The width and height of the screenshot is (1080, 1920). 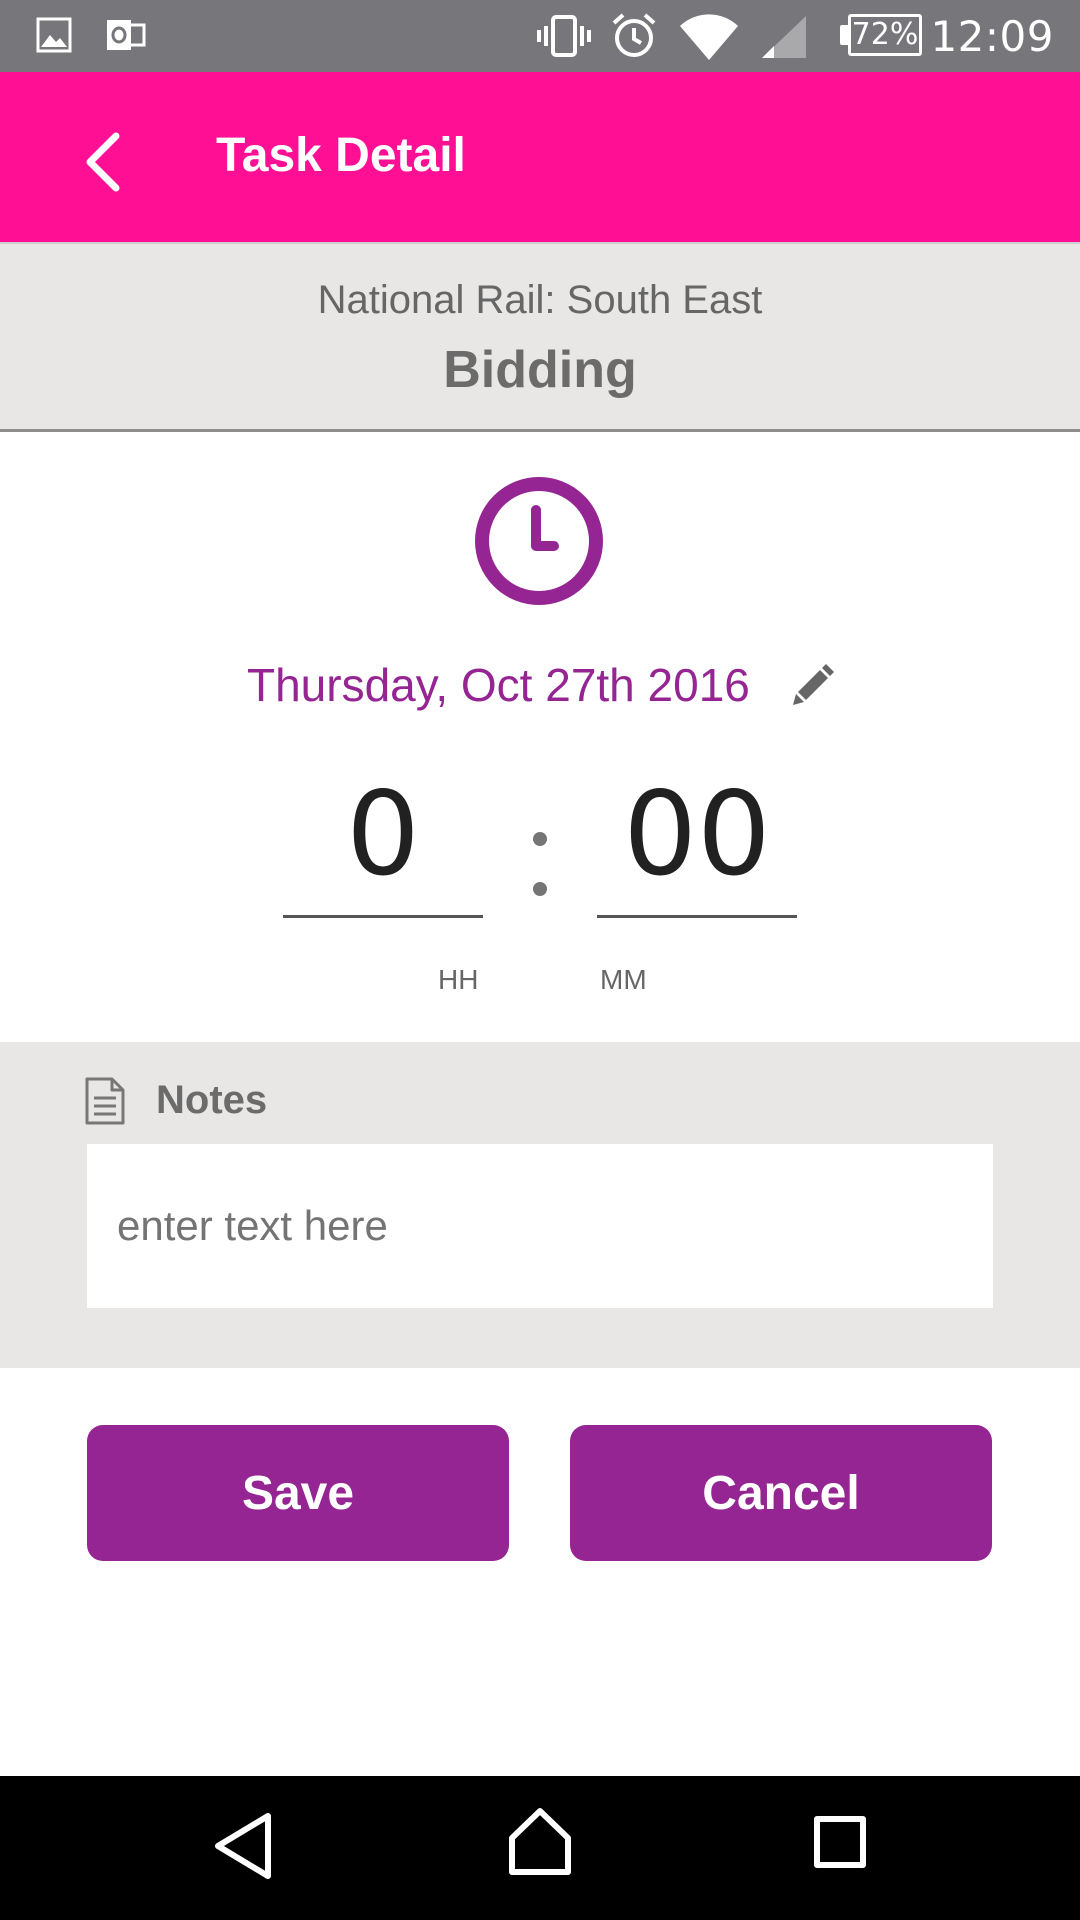 I want to click on alarm-icon, so click(x=634, y=35).